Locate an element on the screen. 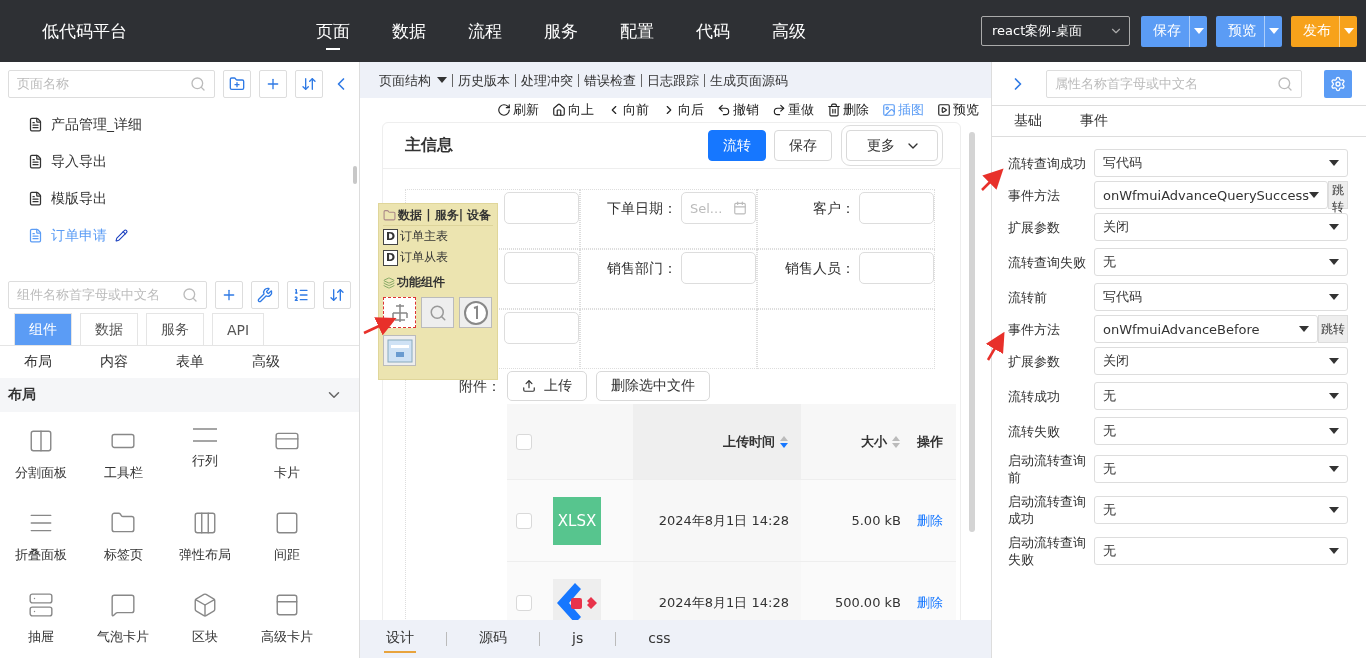 This screenshot has height=658, width=1366. toolbar-button: 重做 is located at coordinates (793, 110).